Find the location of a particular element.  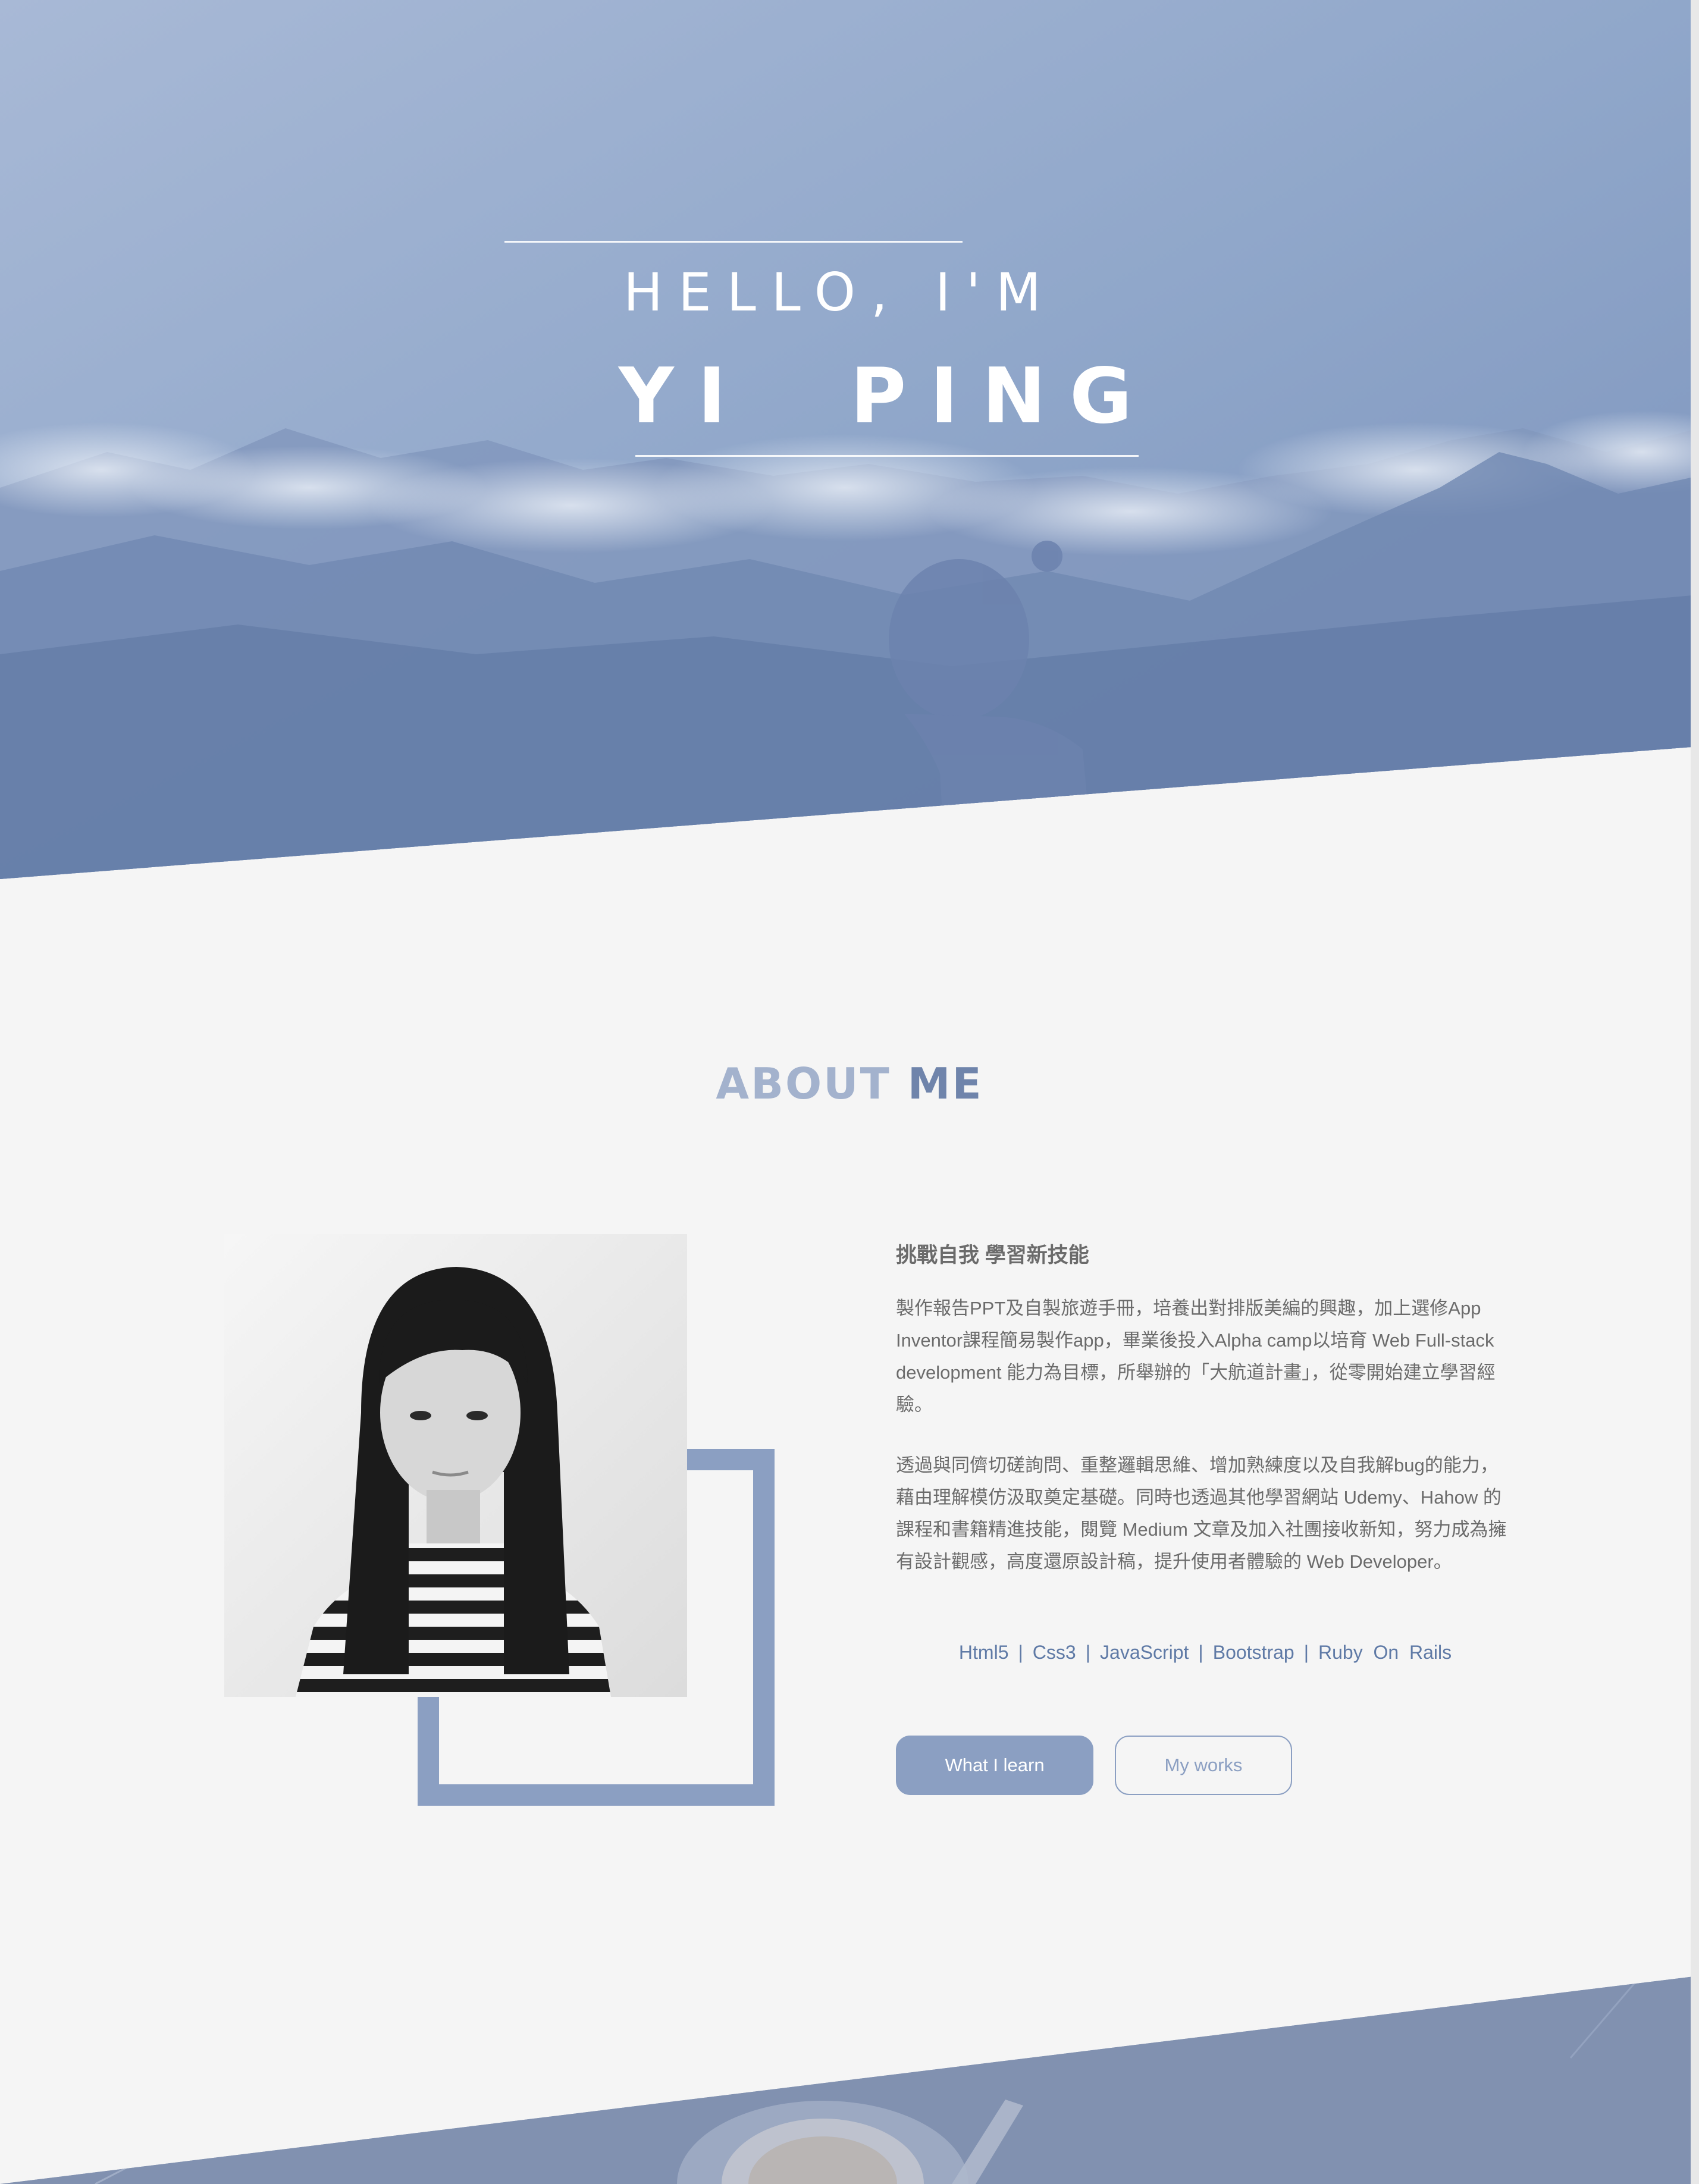

skill-ruby-on-rails: Ruby On Rails is located at coordinates (1385, 1652).